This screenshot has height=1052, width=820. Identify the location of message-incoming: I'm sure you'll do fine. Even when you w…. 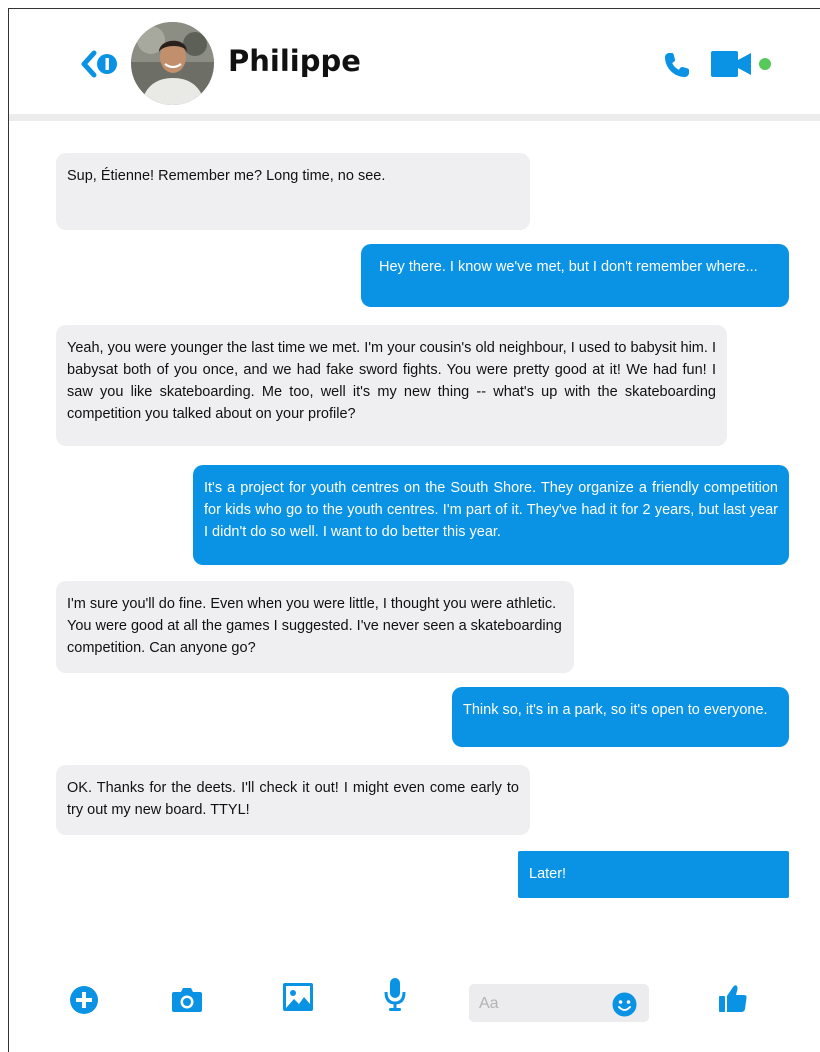
(315, 627).